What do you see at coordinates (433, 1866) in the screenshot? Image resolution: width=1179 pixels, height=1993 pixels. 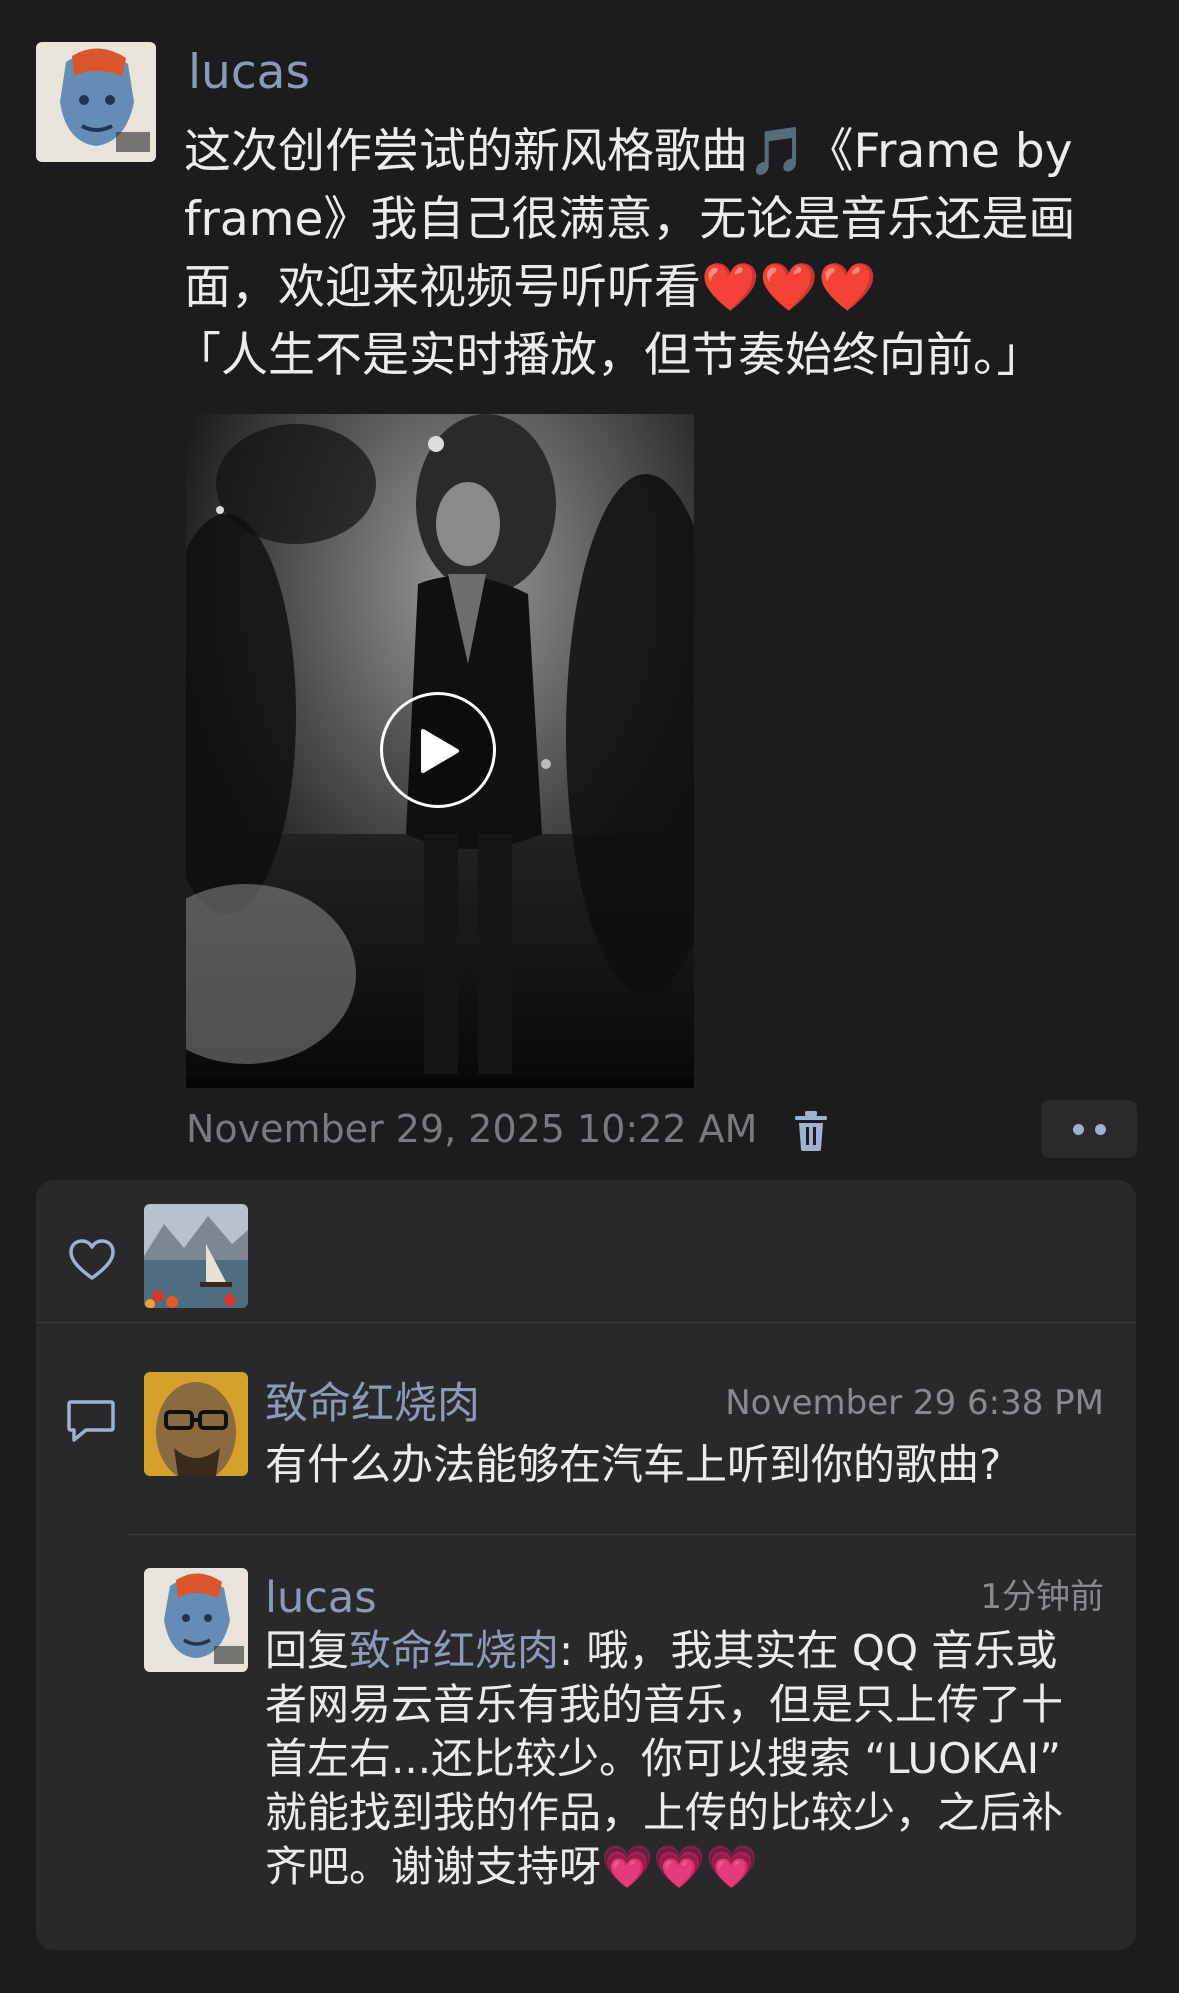 I see `reply-text-part: 齐吧。谢谢支持呀` at bounding box center [433, 1866].